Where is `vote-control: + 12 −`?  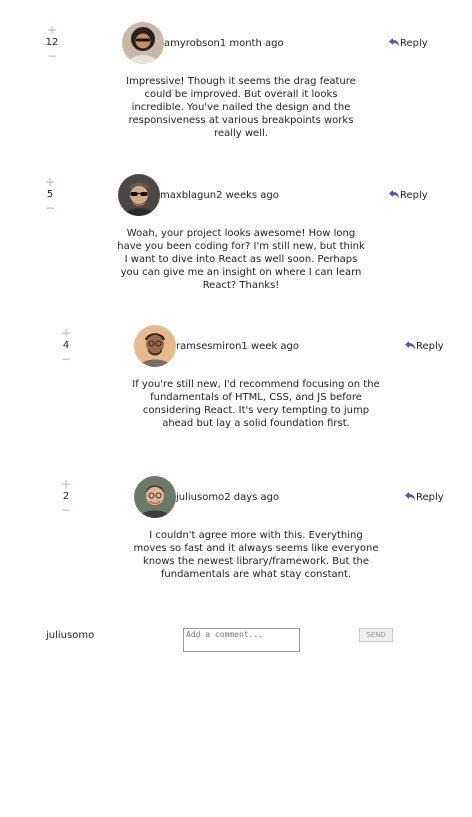
vote-control: + 12 − is located at coordinates (52, 43).